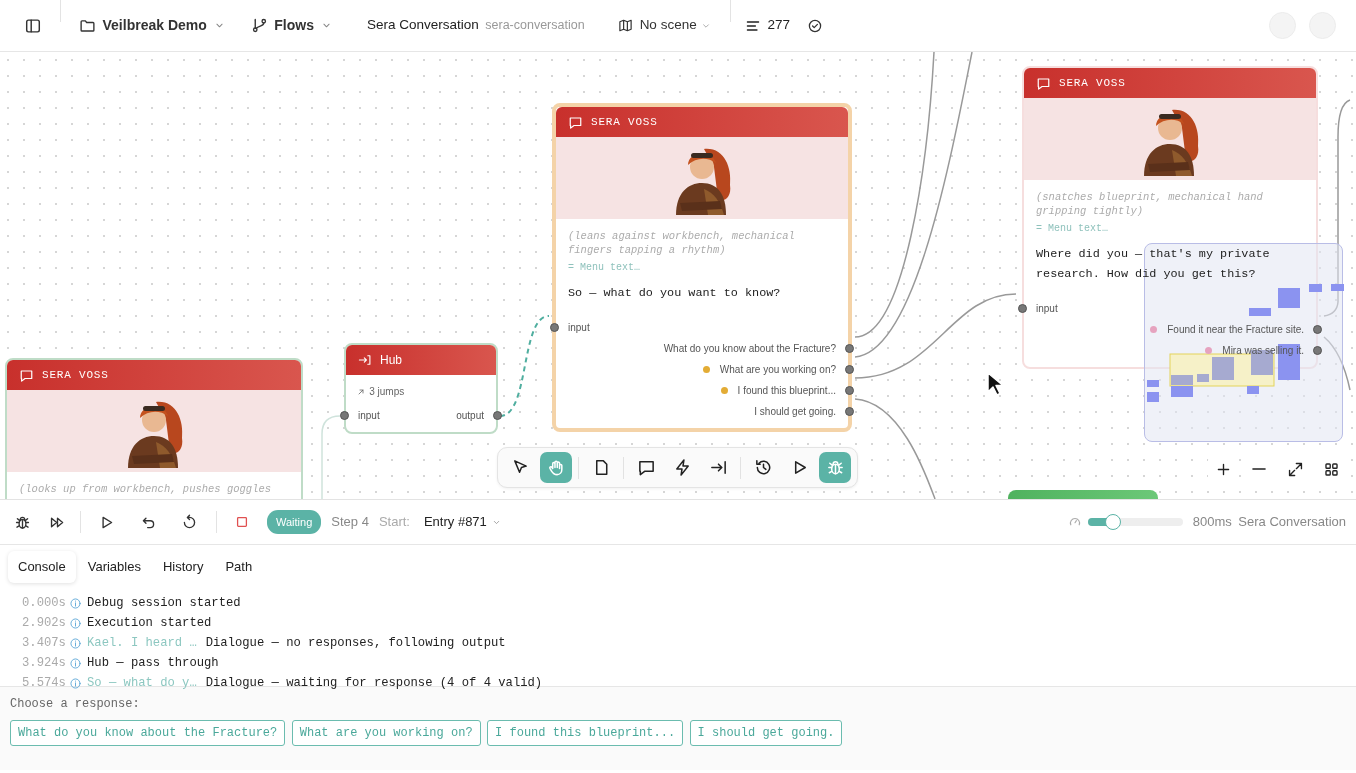 The image size is (1356, 773). Describe the element at coordinates (470, 416) in the screenshot. I see `port-label: output` at that location.